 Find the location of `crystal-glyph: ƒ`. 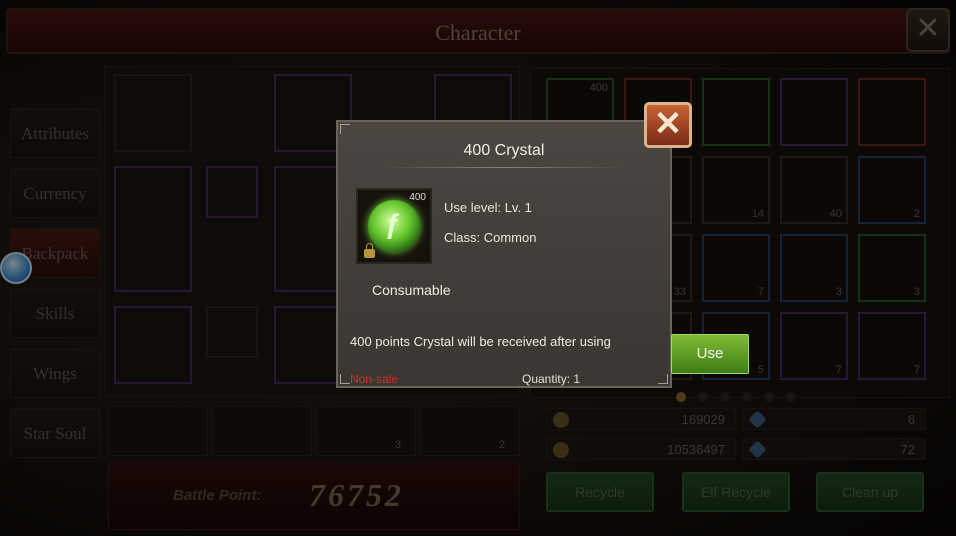

crystal-glyph: ƒ is located at coordinates (393, 223).